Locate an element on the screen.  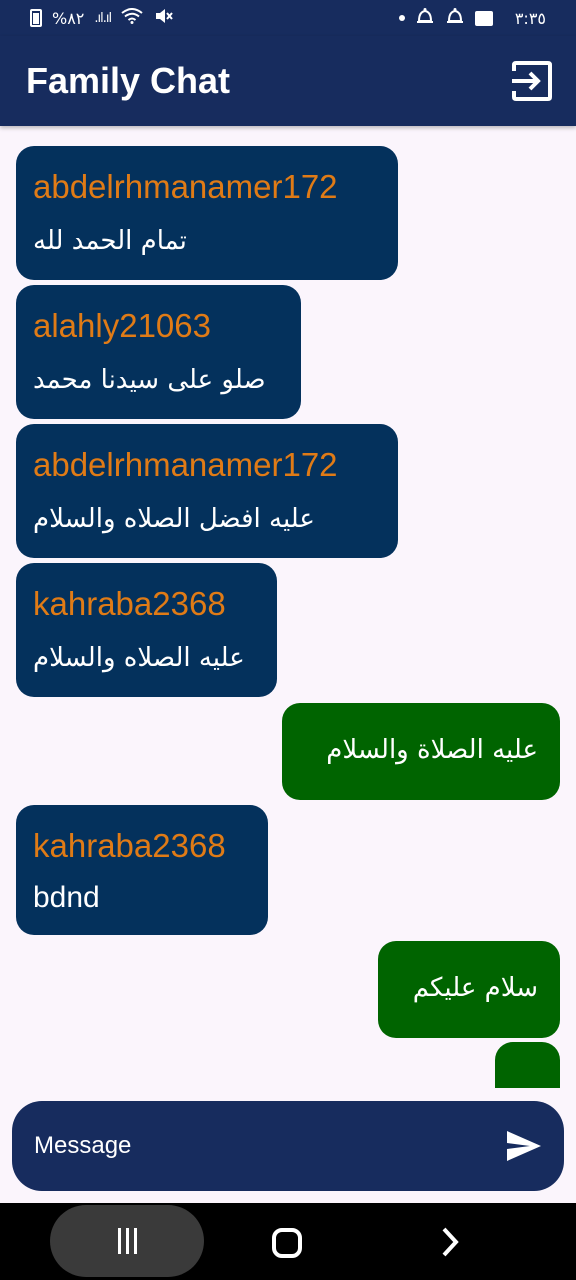
message-text: سلام عليكم is located at coordinates (475, 988).